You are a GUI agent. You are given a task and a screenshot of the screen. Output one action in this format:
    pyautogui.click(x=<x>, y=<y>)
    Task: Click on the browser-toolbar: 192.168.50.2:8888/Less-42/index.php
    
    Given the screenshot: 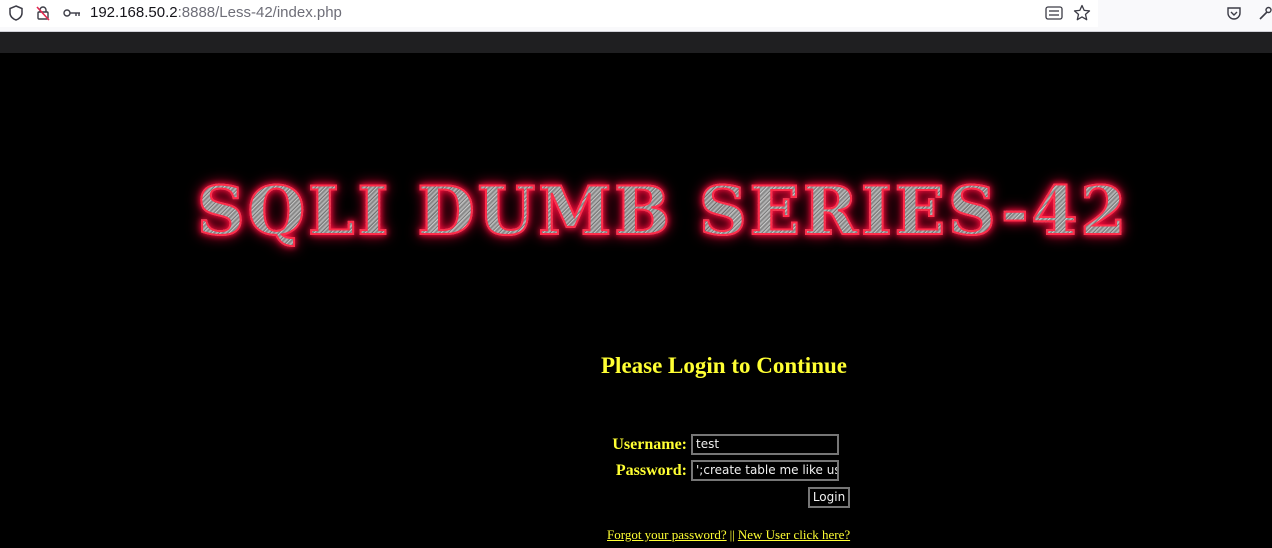 What is the action you would take?
    pyautogui.click(x=636, y=16)
    